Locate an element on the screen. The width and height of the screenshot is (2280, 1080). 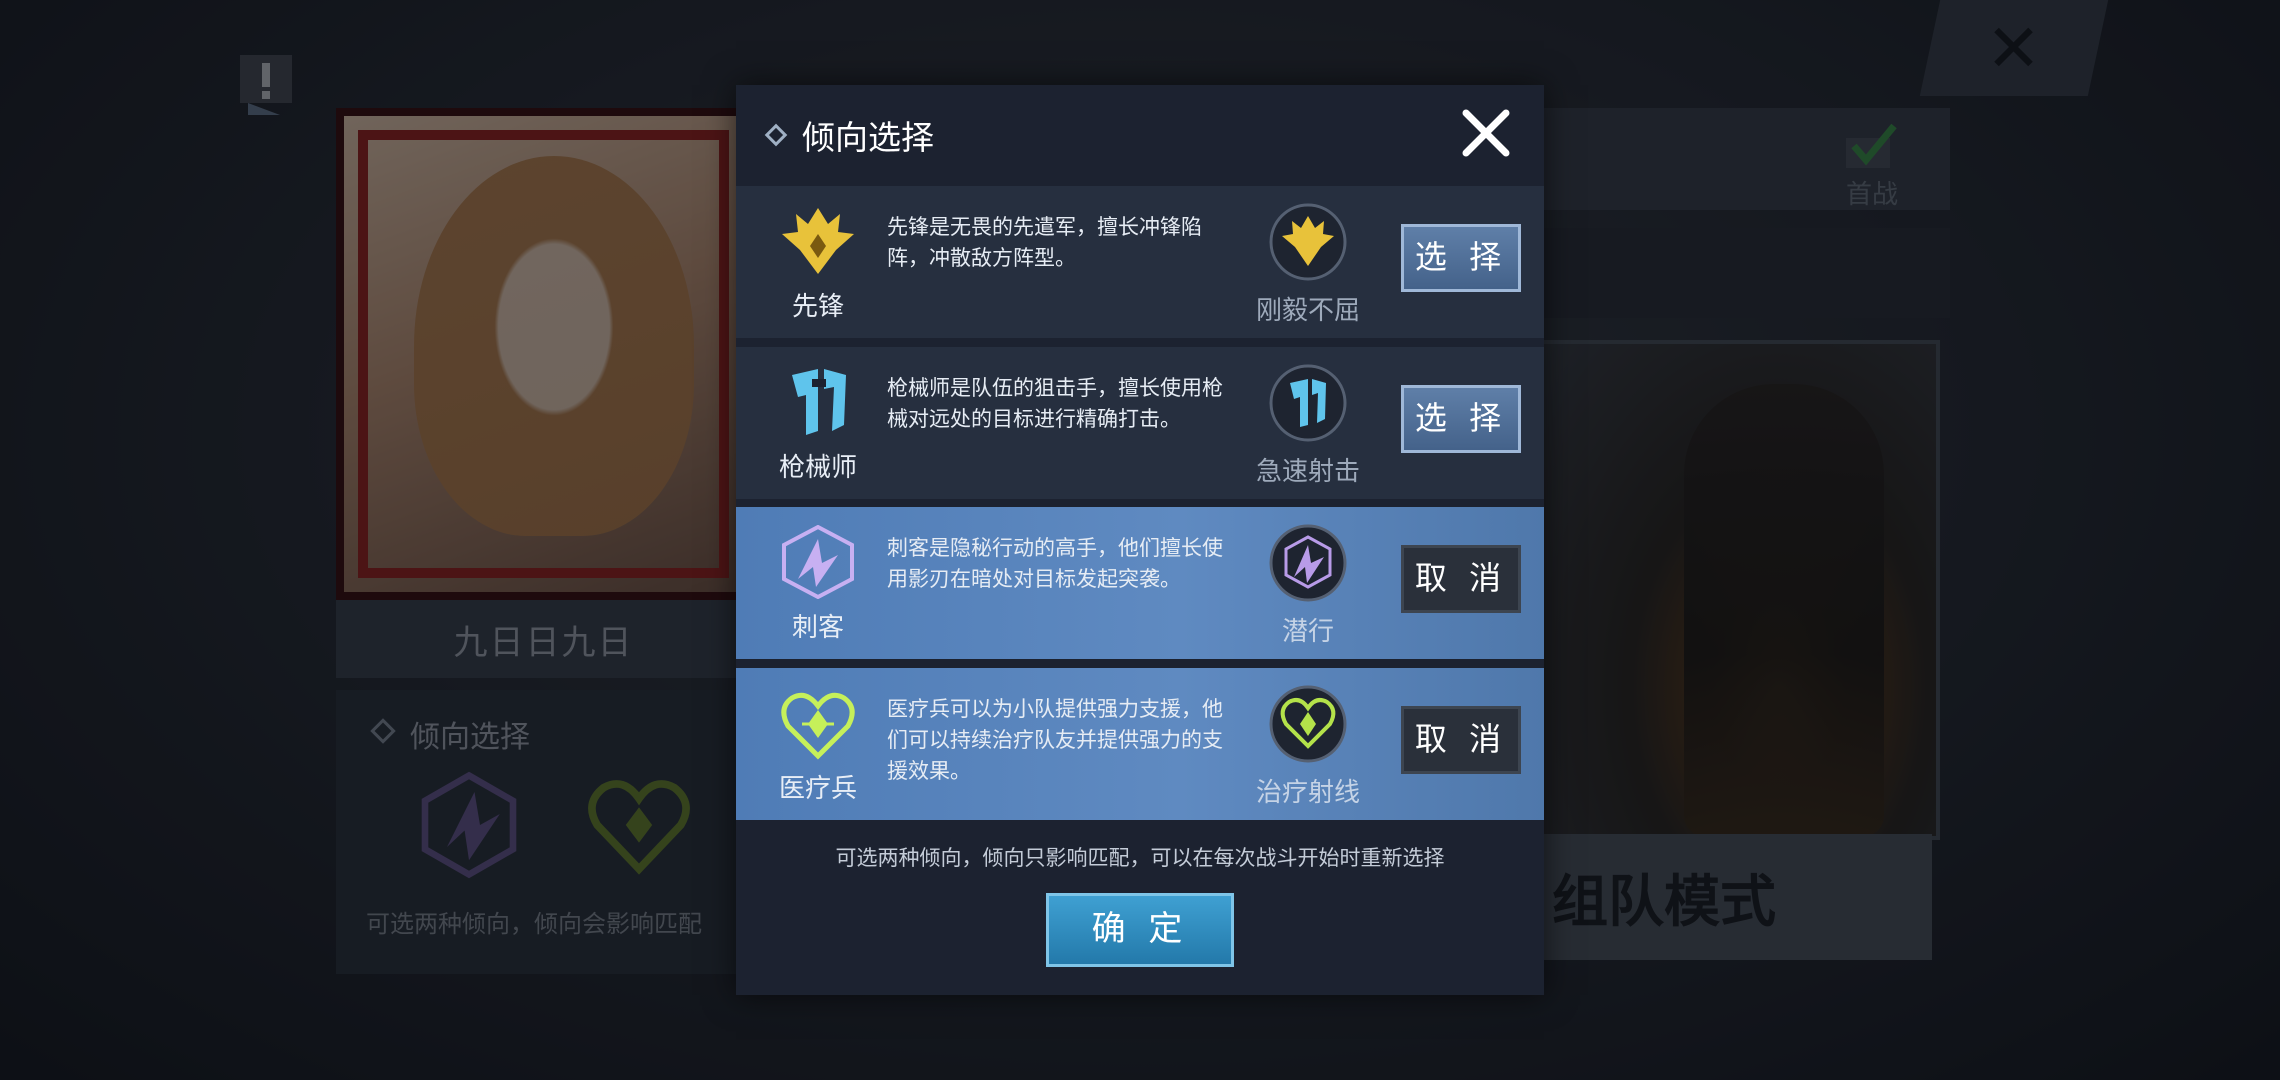
role-name: 医疗兵 is located at coordinates (817, 789).